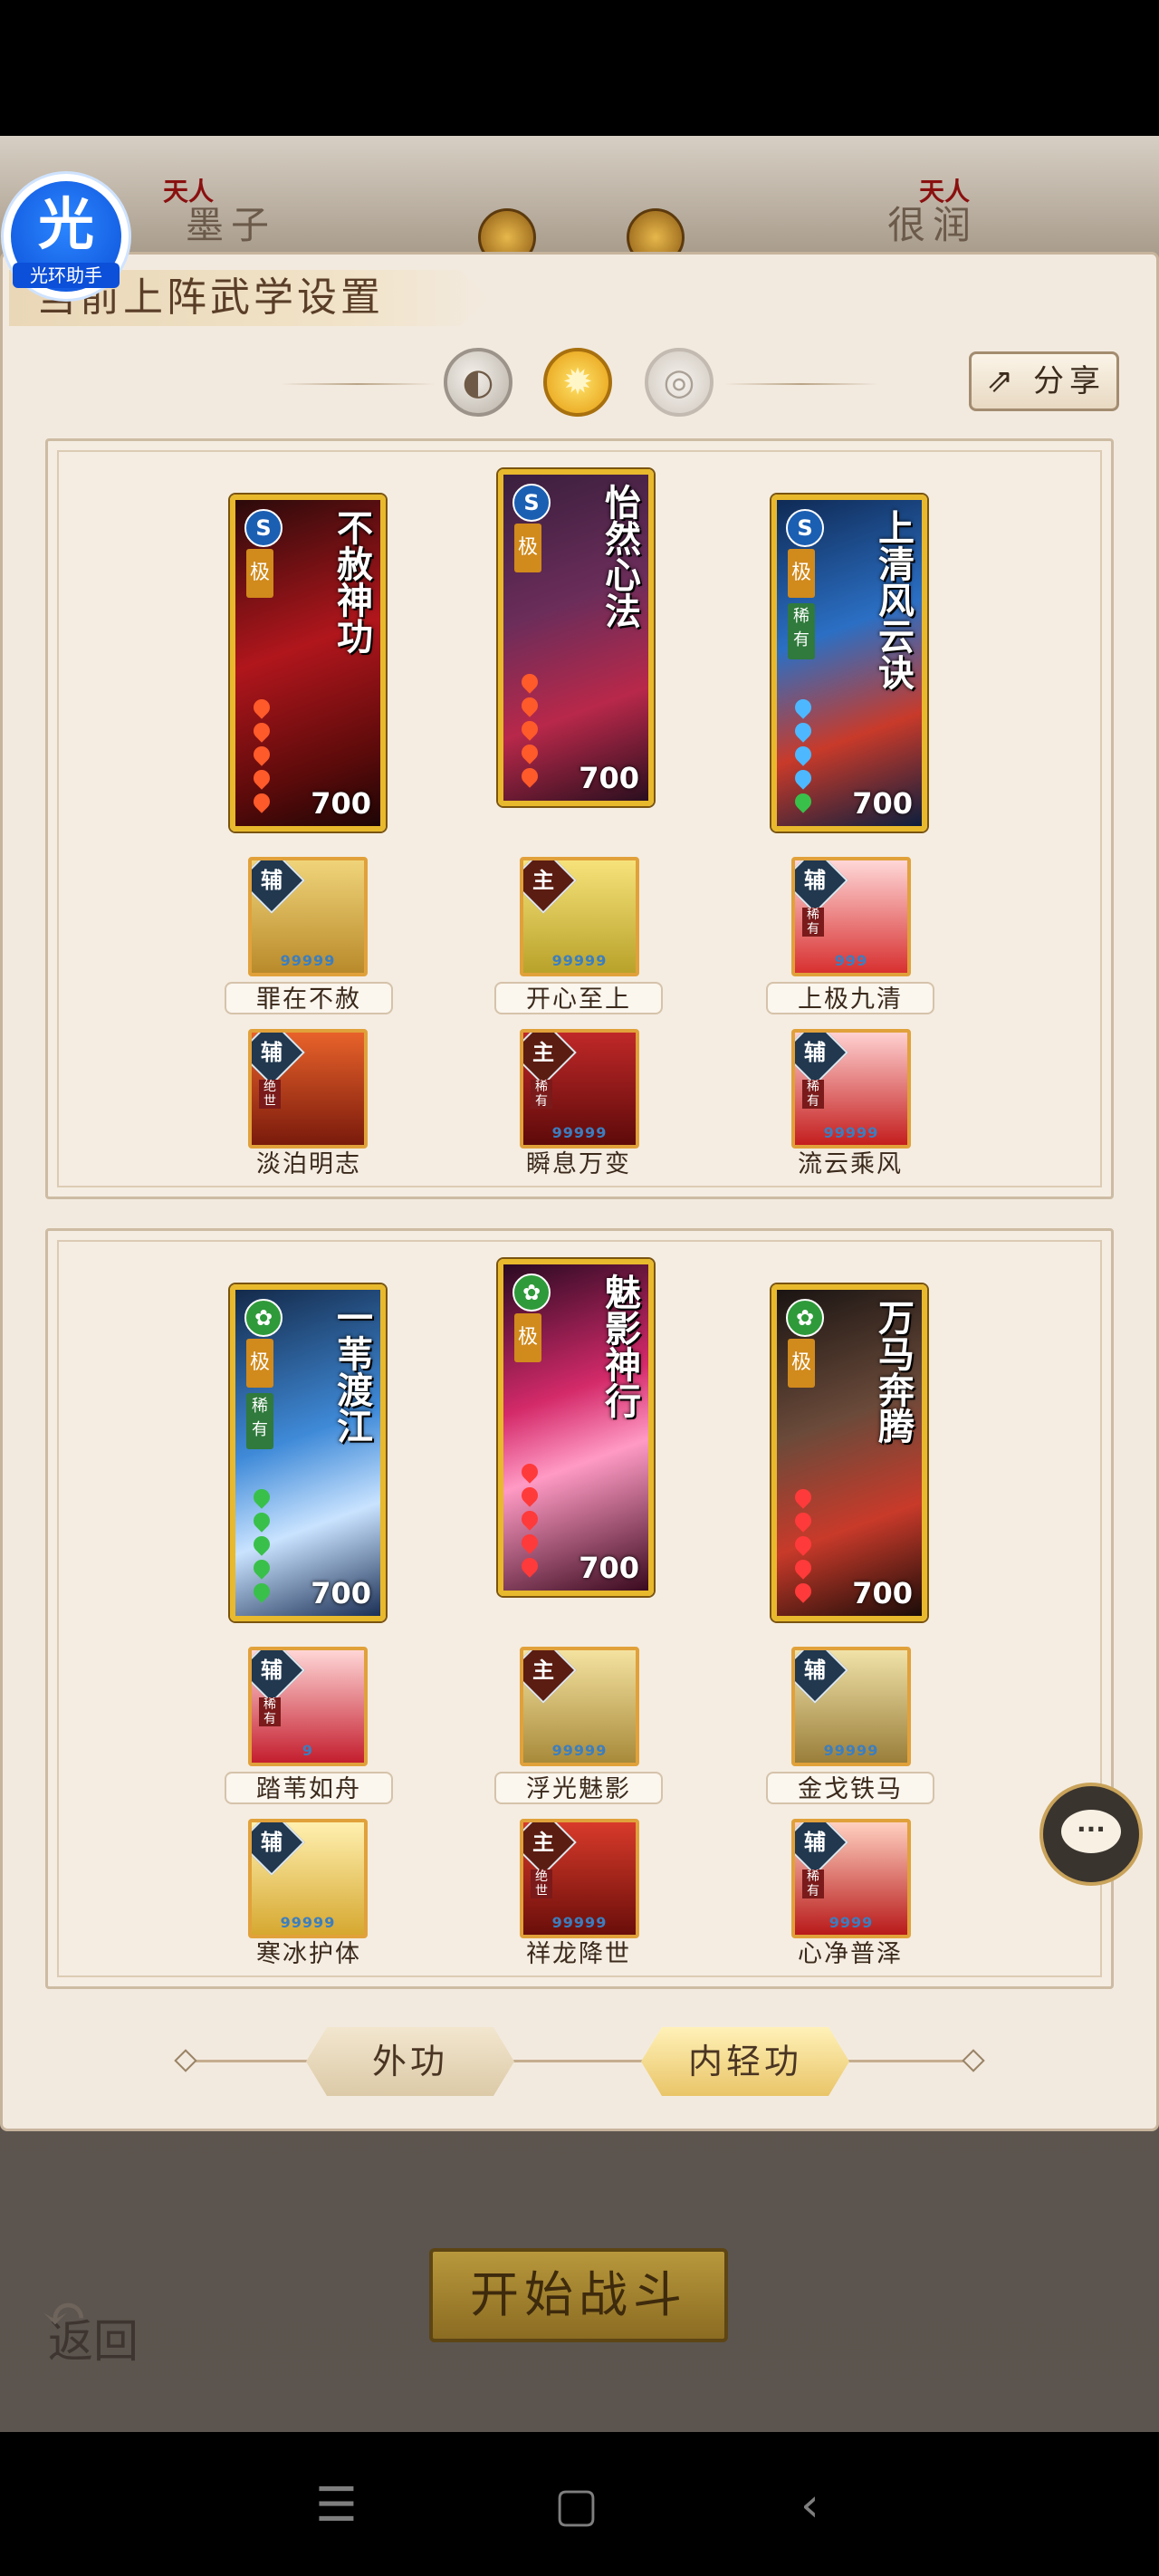 The height and width of the screenshot is (2576, 1159). What do you see at coordinates (351, 1371) in the screenshot?
I see `card-name: 一苇渡江` at bounding box center [351, 1371].